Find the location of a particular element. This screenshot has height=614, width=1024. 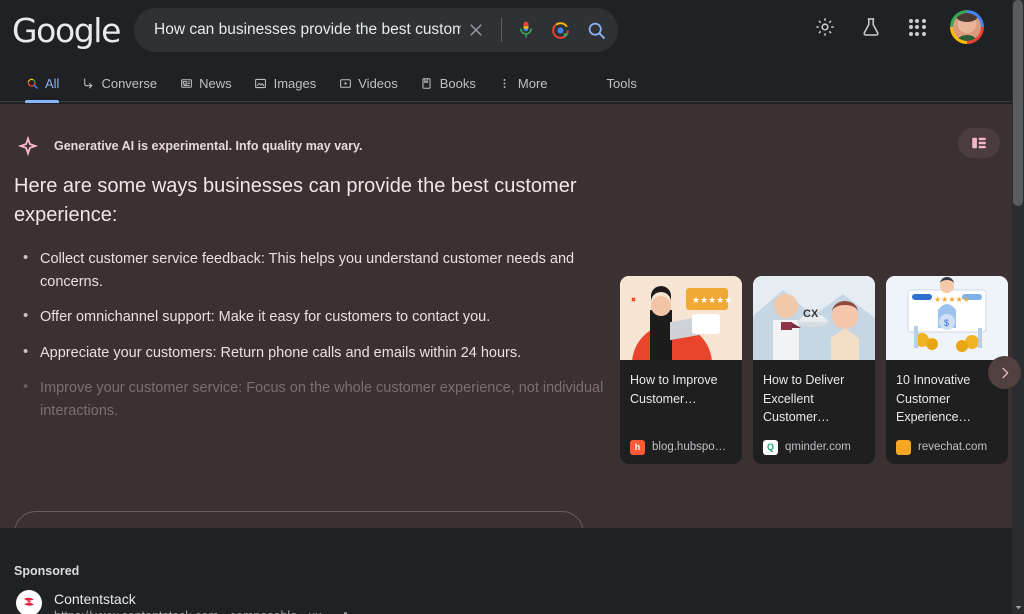

tab-more: More is located at coordinates (523, 84).